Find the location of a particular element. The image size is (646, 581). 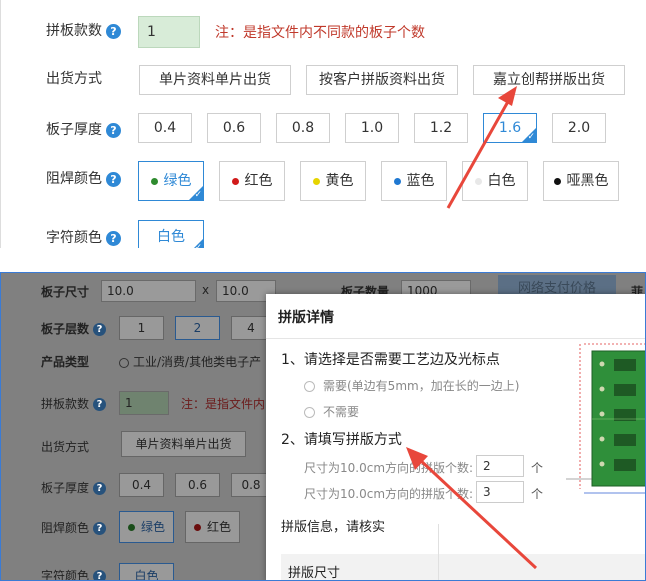

thickness-option-label: 1.6 is located at coordinates (510, 128).